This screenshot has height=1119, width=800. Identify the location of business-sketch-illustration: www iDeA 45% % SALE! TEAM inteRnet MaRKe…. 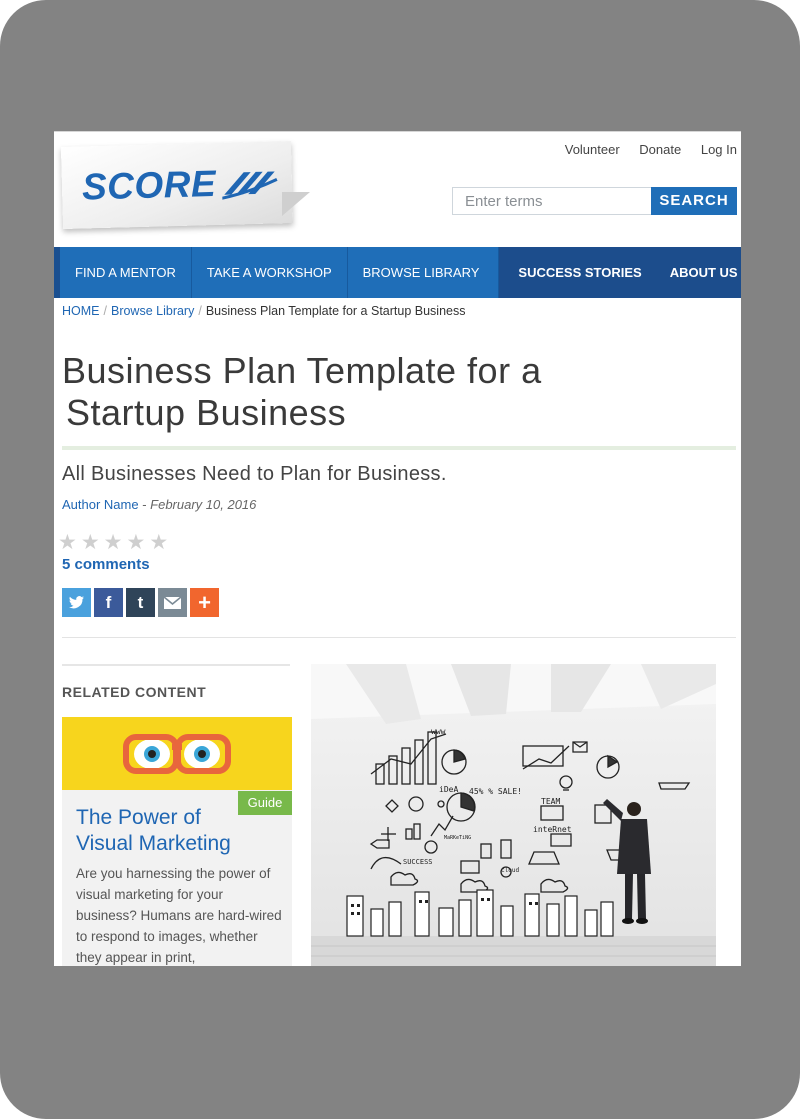
(513, 815).